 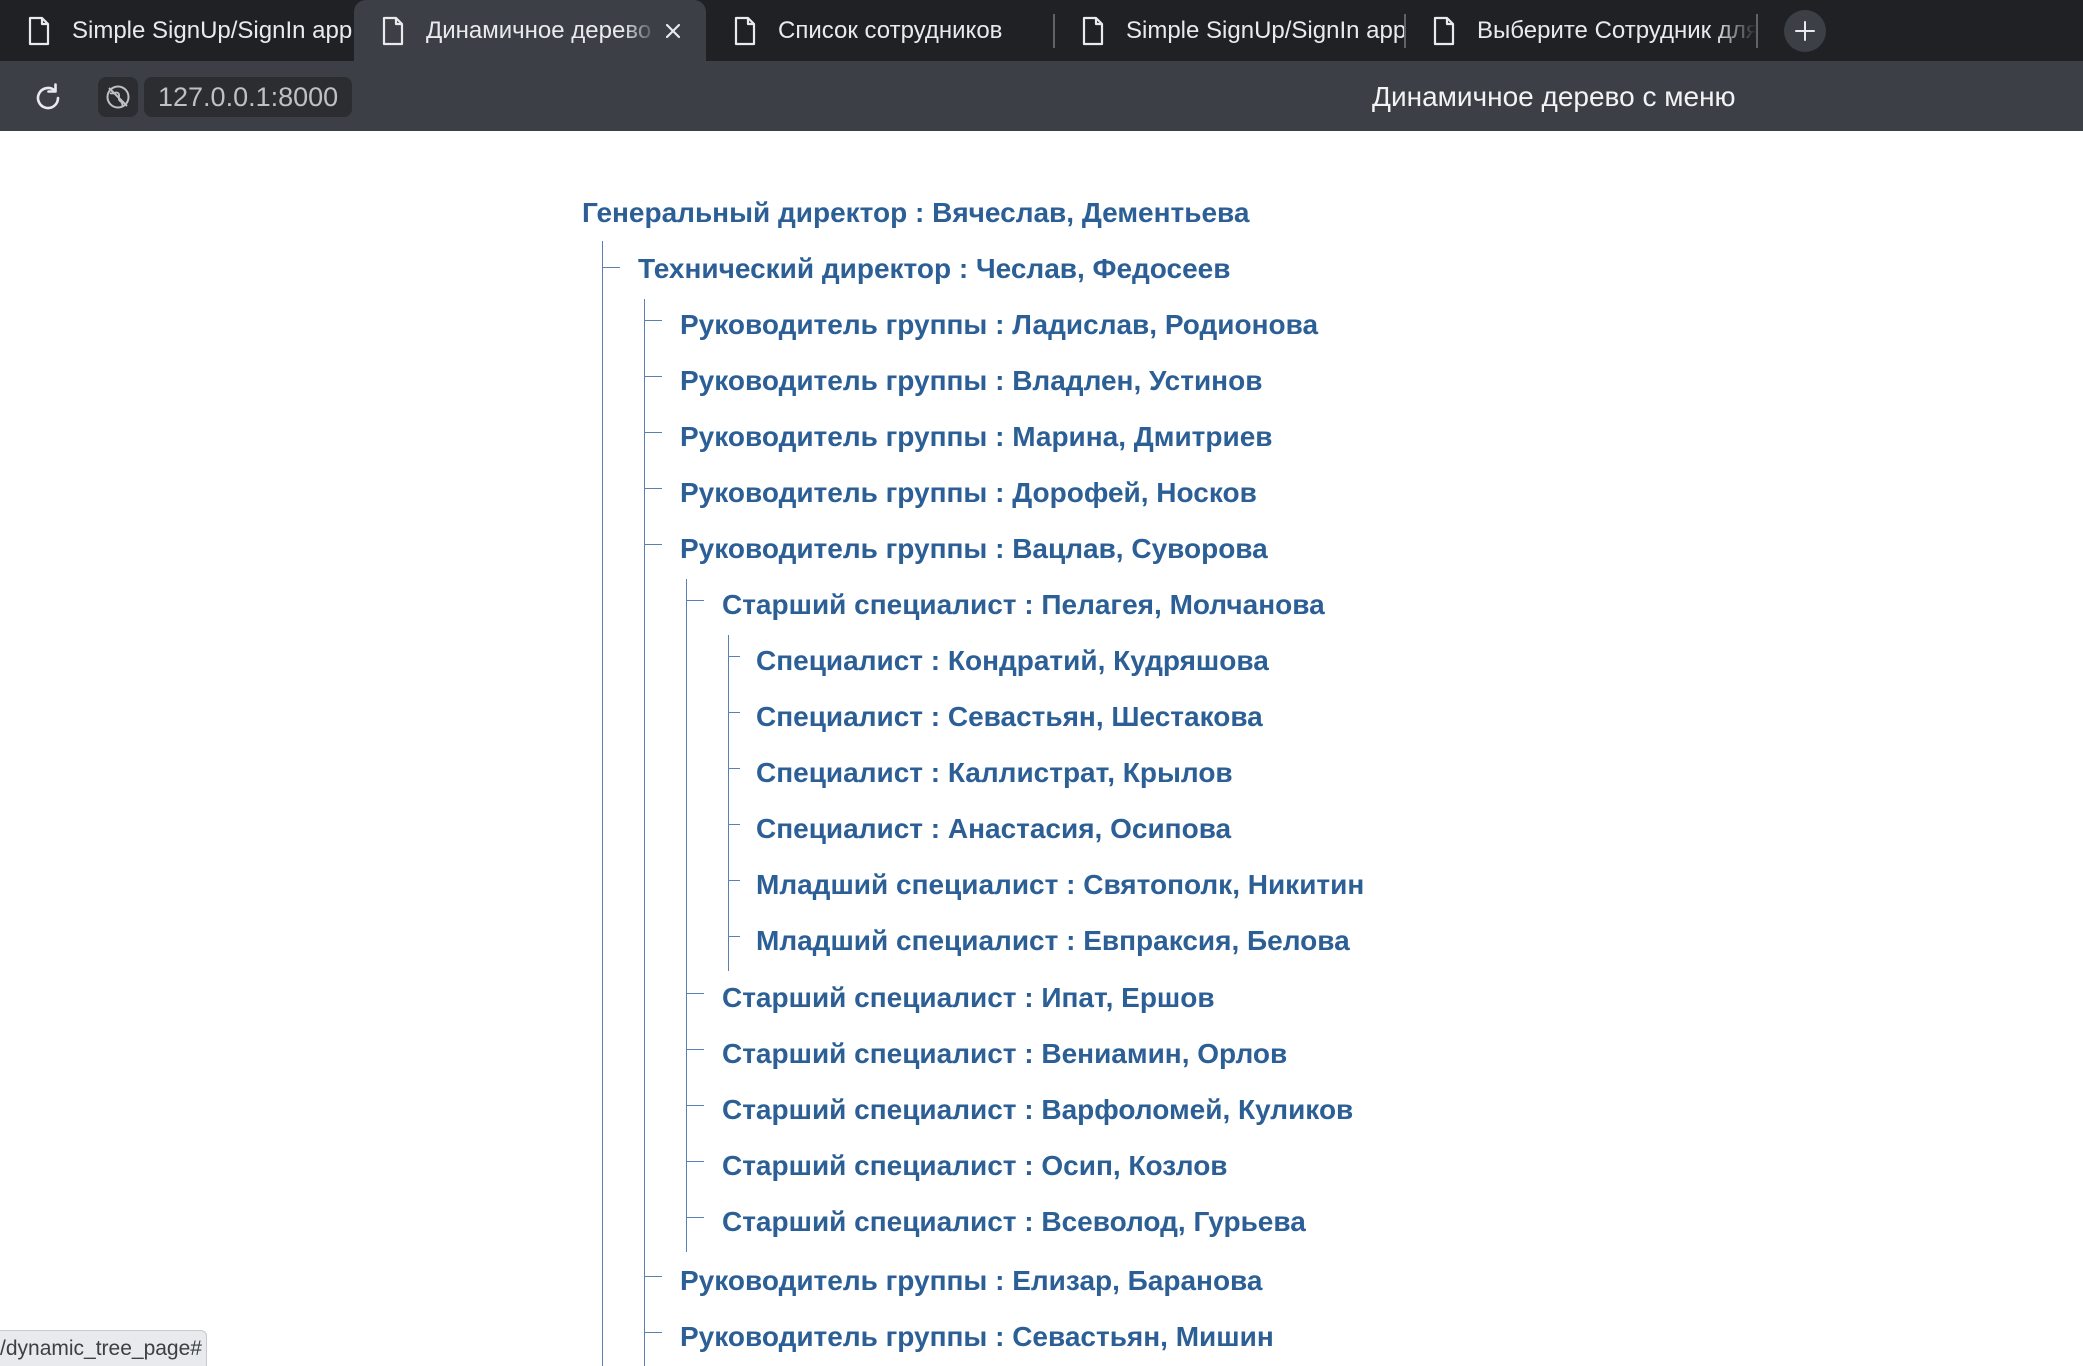 I want to click on tab-label: Список сотрудников, so click(x=890, y=30).